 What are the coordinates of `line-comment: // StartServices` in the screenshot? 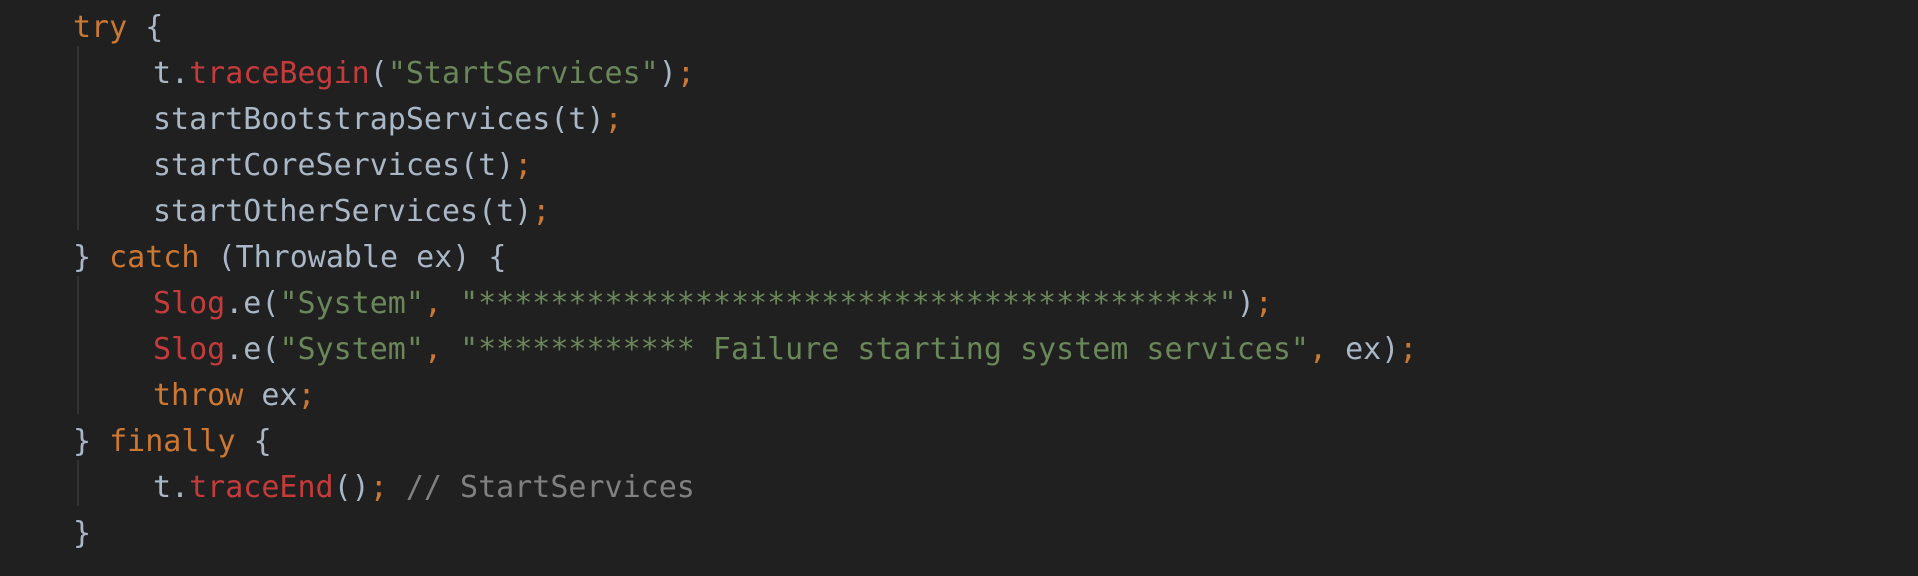 It's located at (541, 487).